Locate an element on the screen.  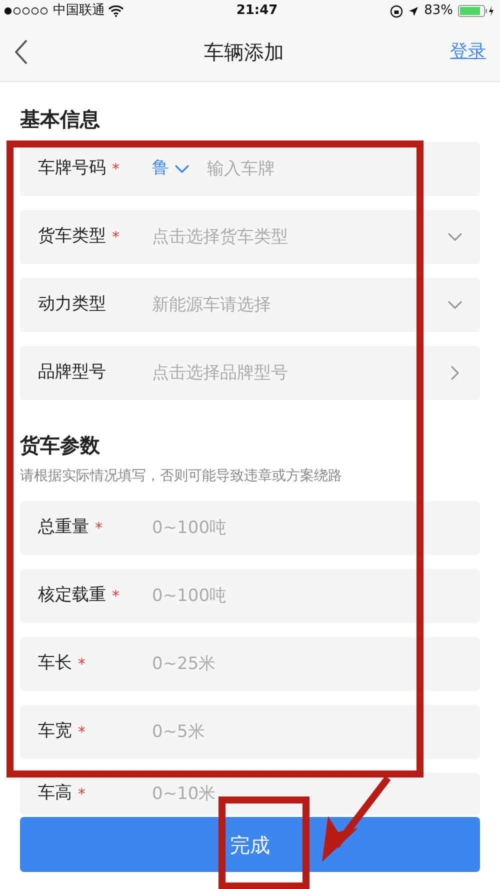
field-label: 车牌号码 is located at coordinates (72, 168).